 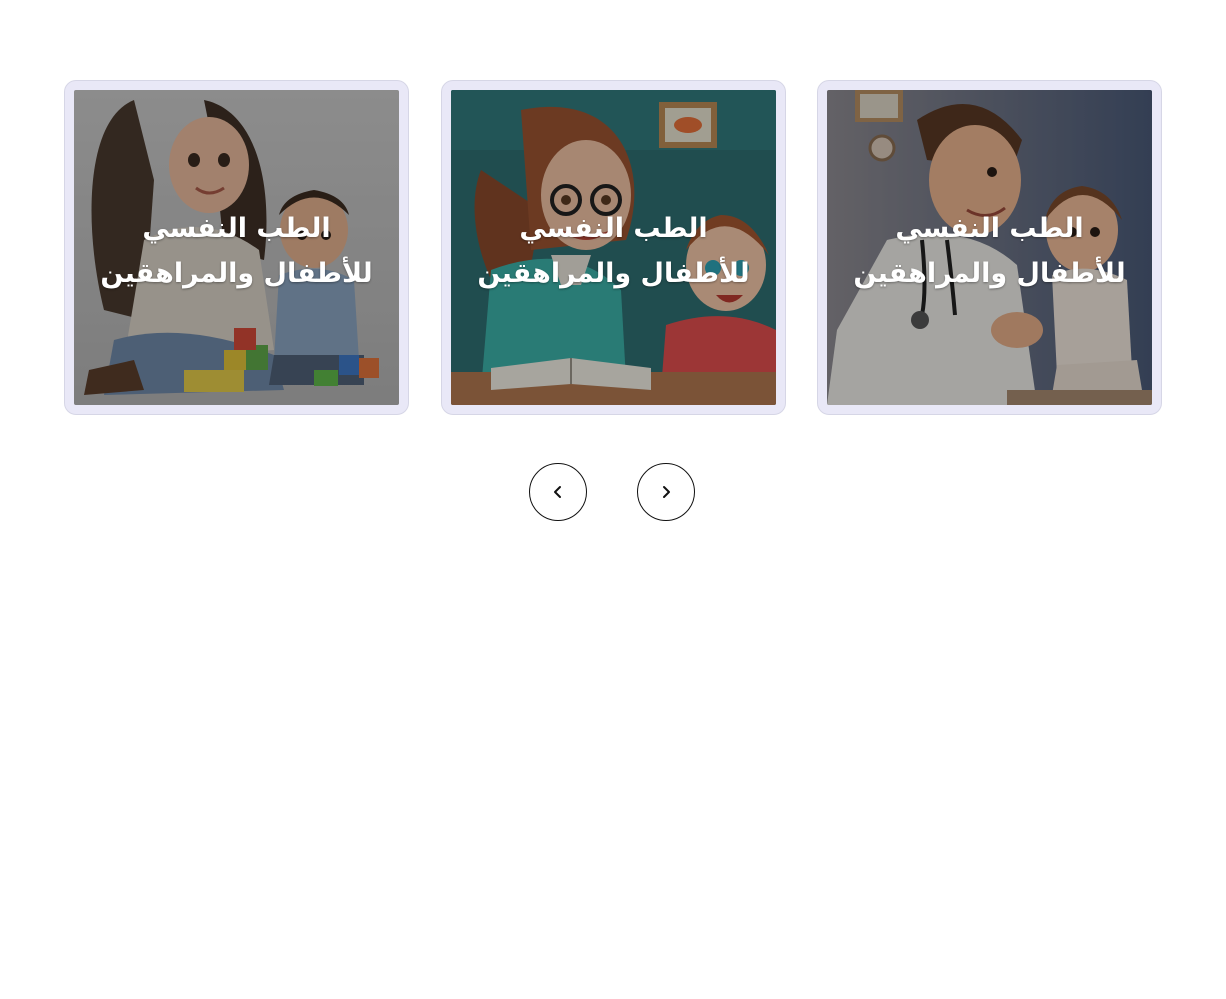 I want to click on carousel-prev-button, so click(x=558, y=492).